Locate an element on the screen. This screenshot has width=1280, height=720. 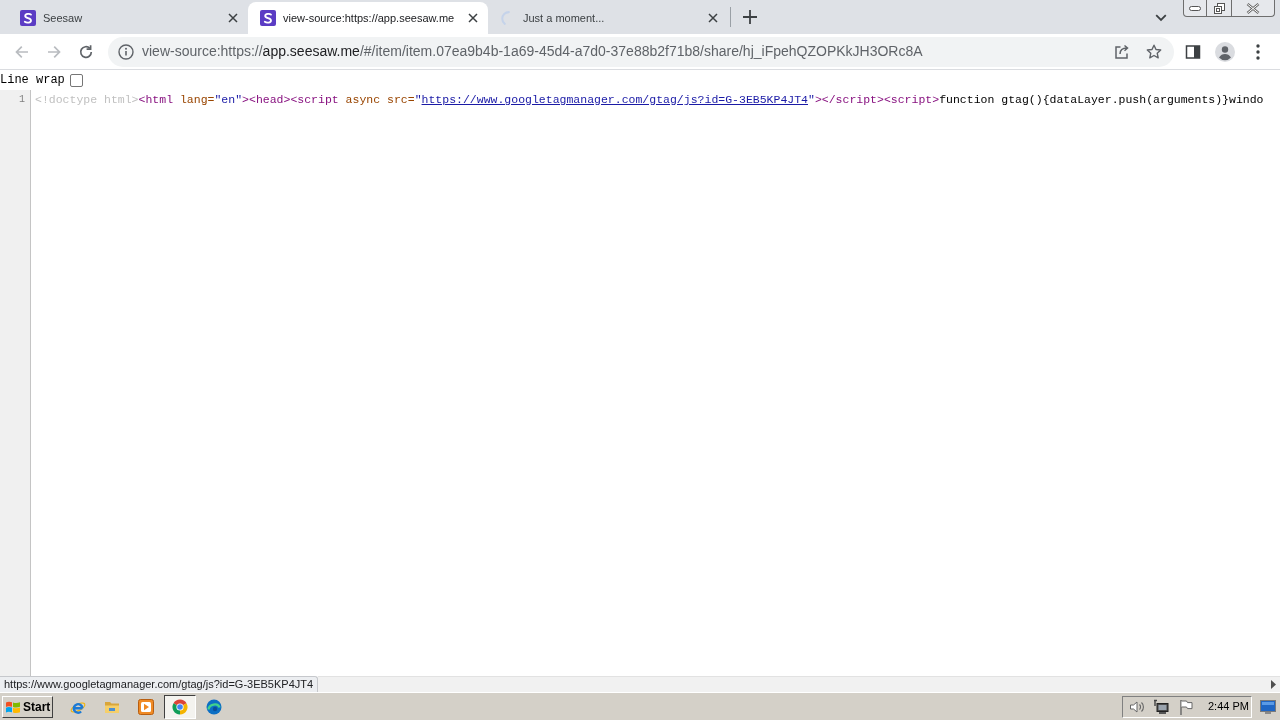
source-code-line: <!doctype html><html lang="en"><head><script async src="https://www.googletagmanager.com/gtag/js?id=G-3EB5KP4JT4"></script><script>function gtag(){dataLayer.push(arguments)}windo is located at coordinates (649, 99).